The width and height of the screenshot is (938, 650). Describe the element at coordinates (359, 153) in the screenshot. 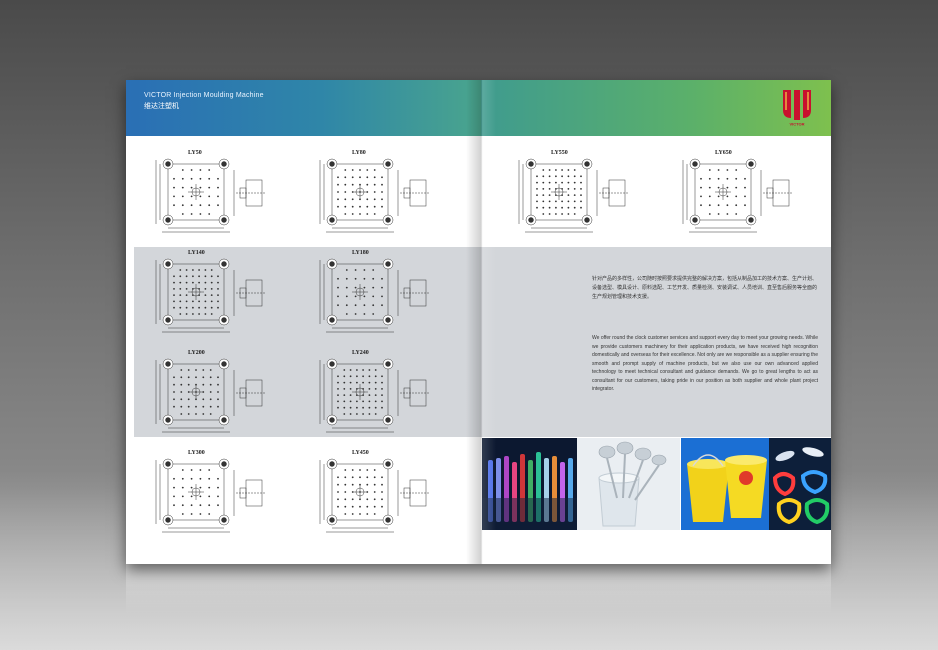

I see `model-label: LY80` at that location.